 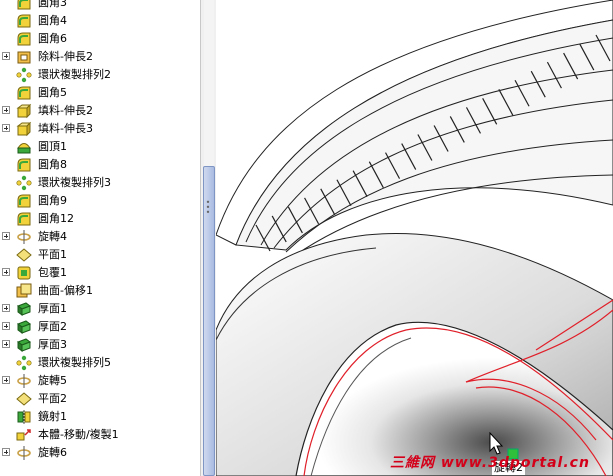 I want to click on tree-item: 圓角3, so click(x=100, y=6).